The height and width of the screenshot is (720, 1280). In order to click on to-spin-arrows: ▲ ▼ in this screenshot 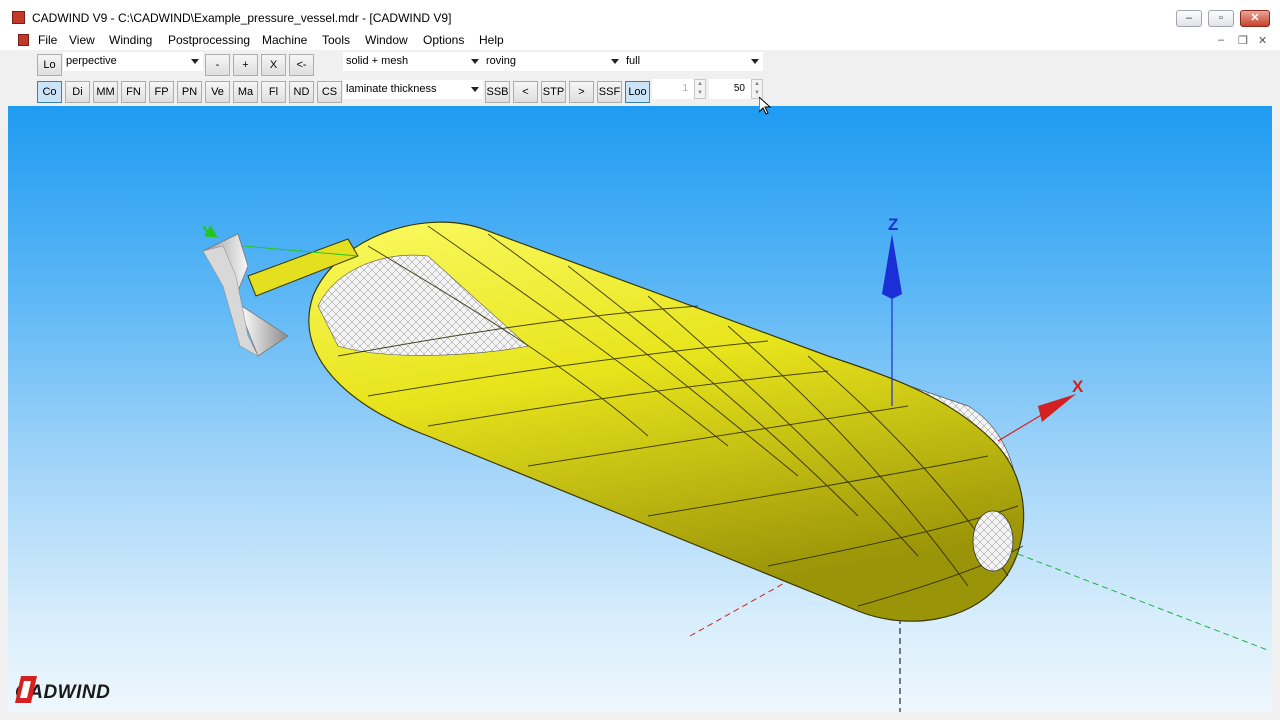, I will do `click(757, 89)`.